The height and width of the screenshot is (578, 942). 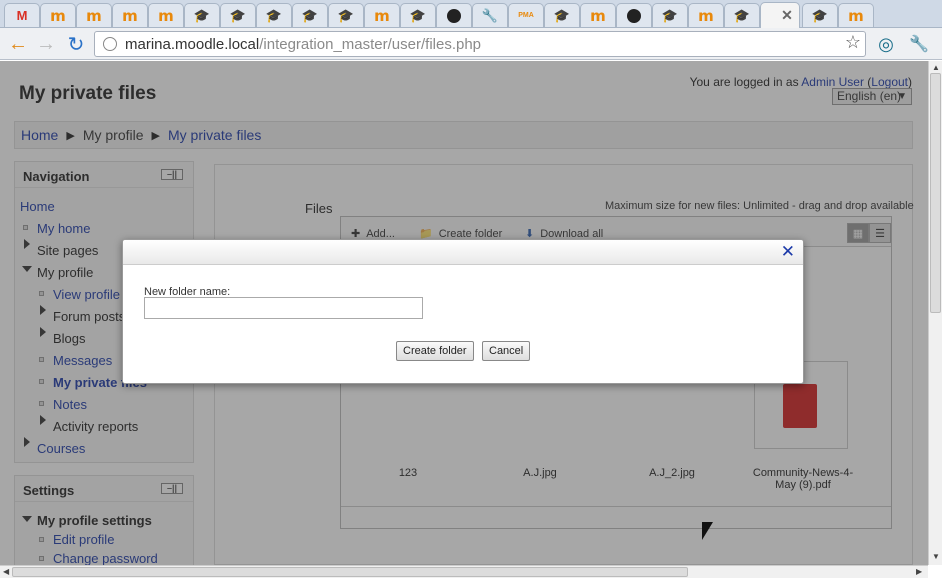 I want to click on back-icon: ←, so click(x=18, y=44).